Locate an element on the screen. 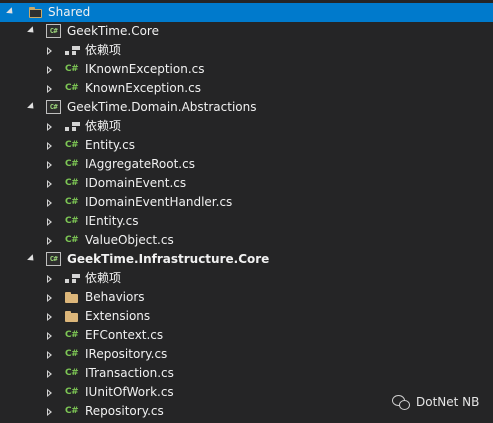 The width and height of the screenshot is (493, 423). project-node-geektime-domain-abstractions: C# GeekTime.Domain.Abstractions is located at coordinates (246, 107).